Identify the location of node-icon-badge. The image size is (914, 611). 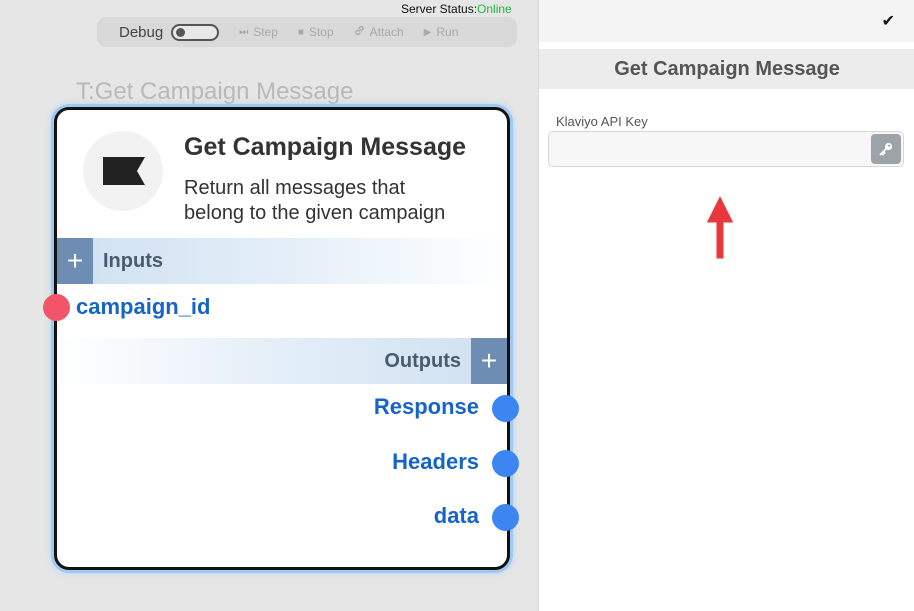
(123, 171).